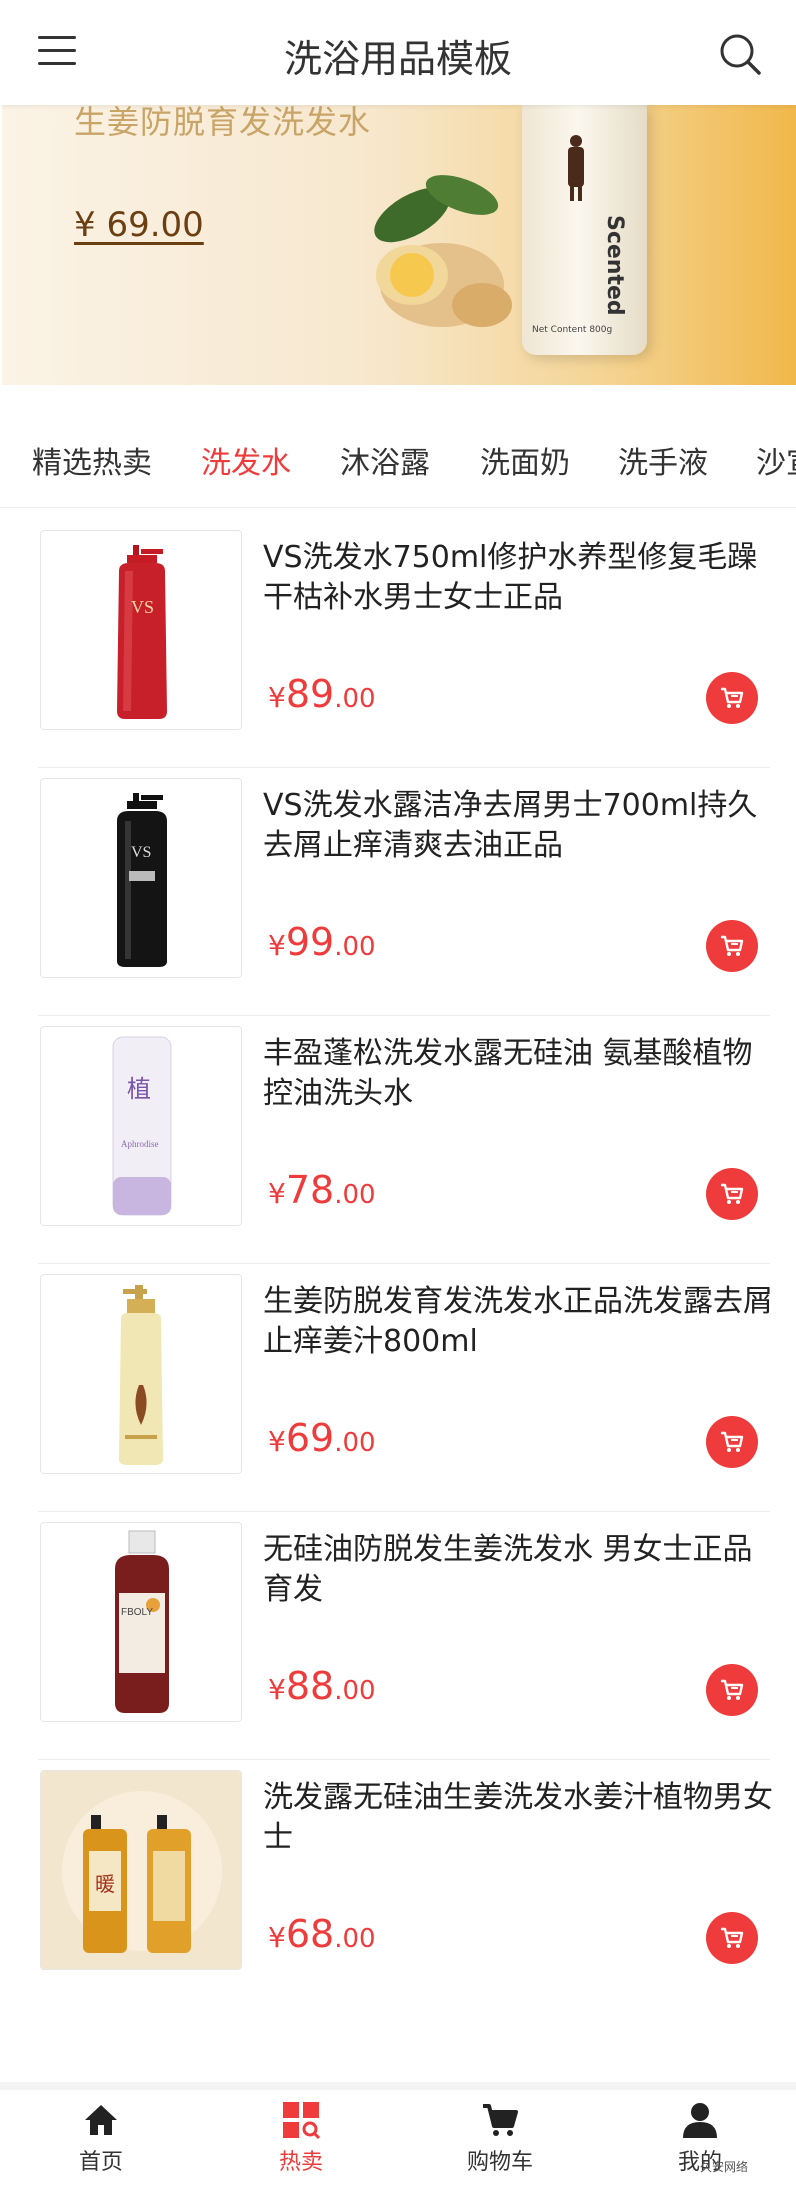  Describe the element at coordinates (310, 694) in the screenshot. I see `price-integer: 89` at that location.